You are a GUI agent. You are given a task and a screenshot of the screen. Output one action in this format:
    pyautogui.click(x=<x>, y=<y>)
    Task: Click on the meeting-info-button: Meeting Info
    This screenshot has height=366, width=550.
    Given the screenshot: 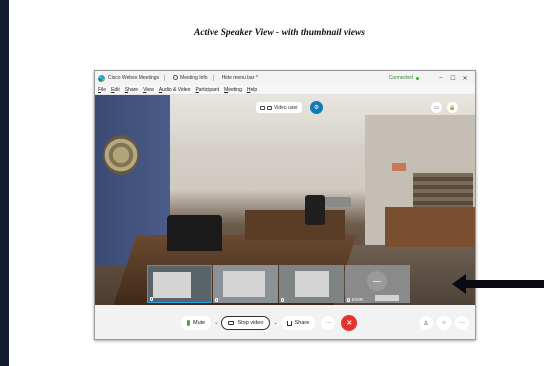 What is the action you would take?
    pyautogui.click(x=190, y=78)
    